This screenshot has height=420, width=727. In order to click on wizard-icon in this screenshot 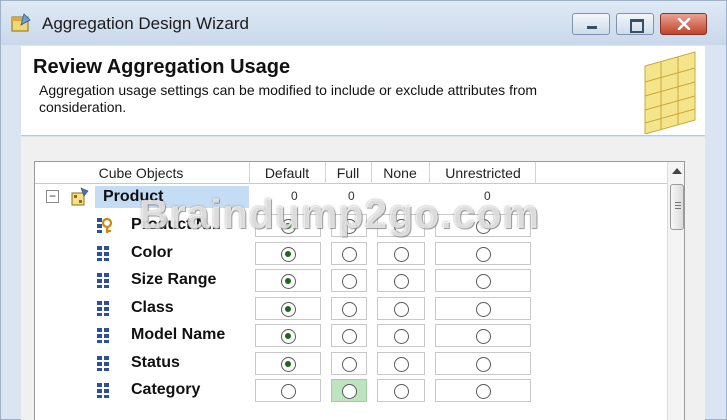, I will do `click(21, 22)`.